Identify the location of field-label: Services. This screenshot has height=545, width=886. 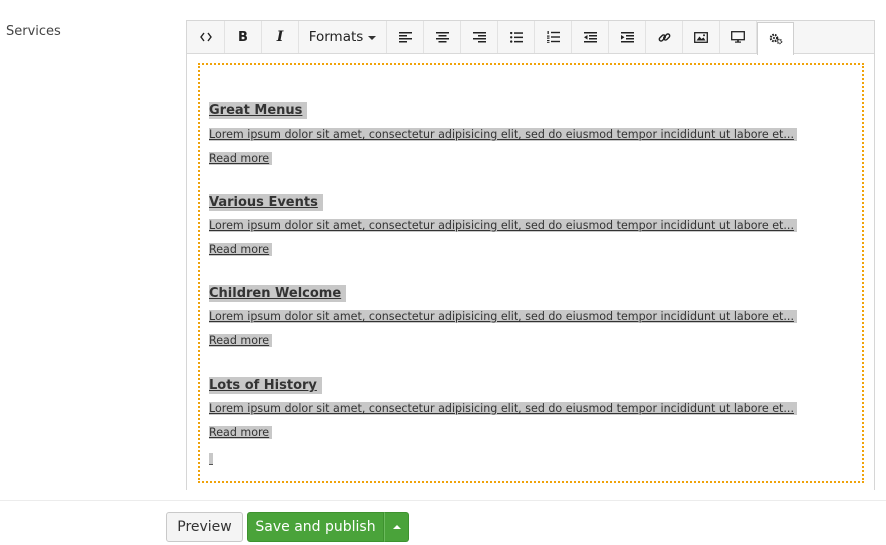
(33, 31).